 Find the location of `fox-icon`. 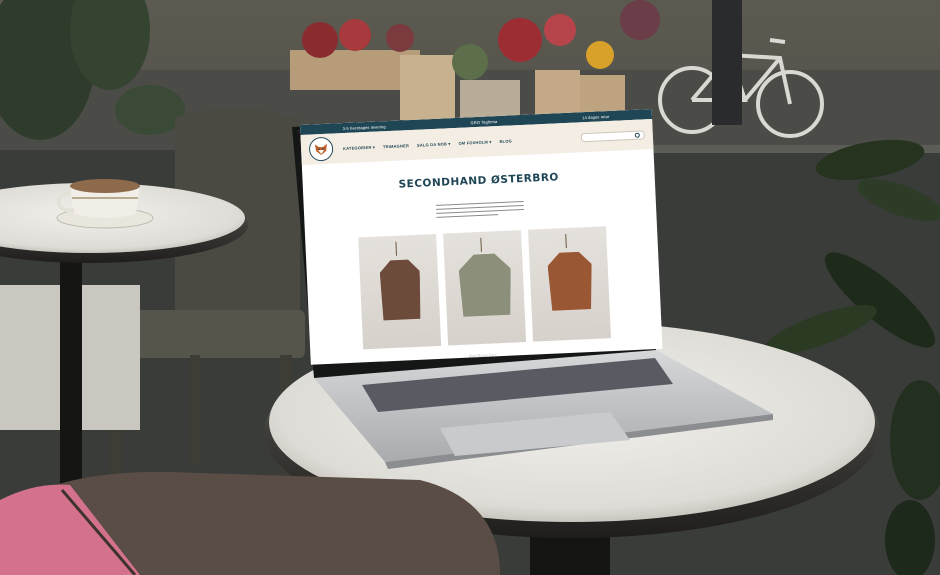

fox-icon is located at coordinates (320, 149).